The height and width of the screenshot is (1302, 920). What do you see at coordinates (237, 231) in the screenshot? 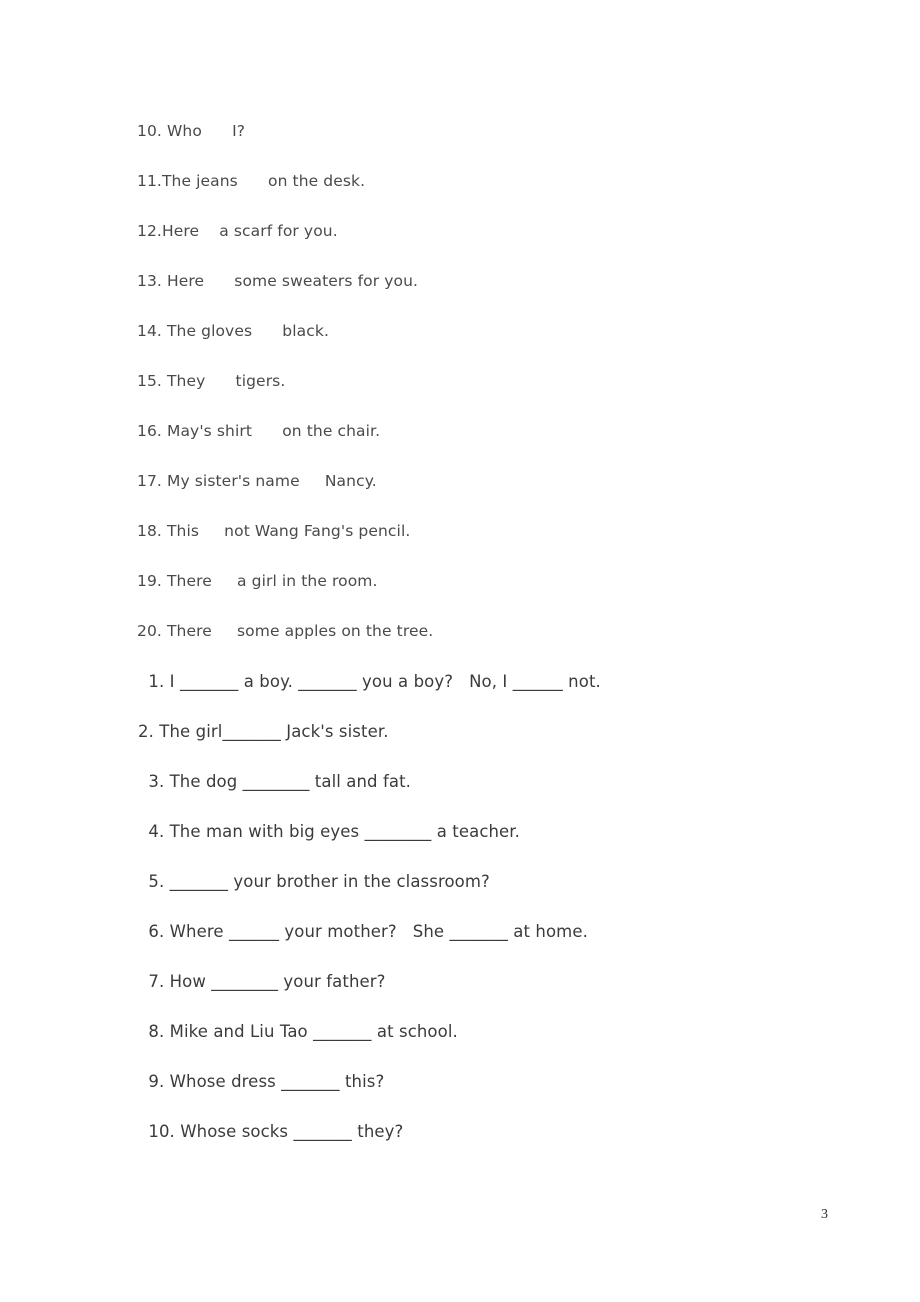
I see `question-line: 12.Here a scarf for you.` at bounding box center [237, 231].